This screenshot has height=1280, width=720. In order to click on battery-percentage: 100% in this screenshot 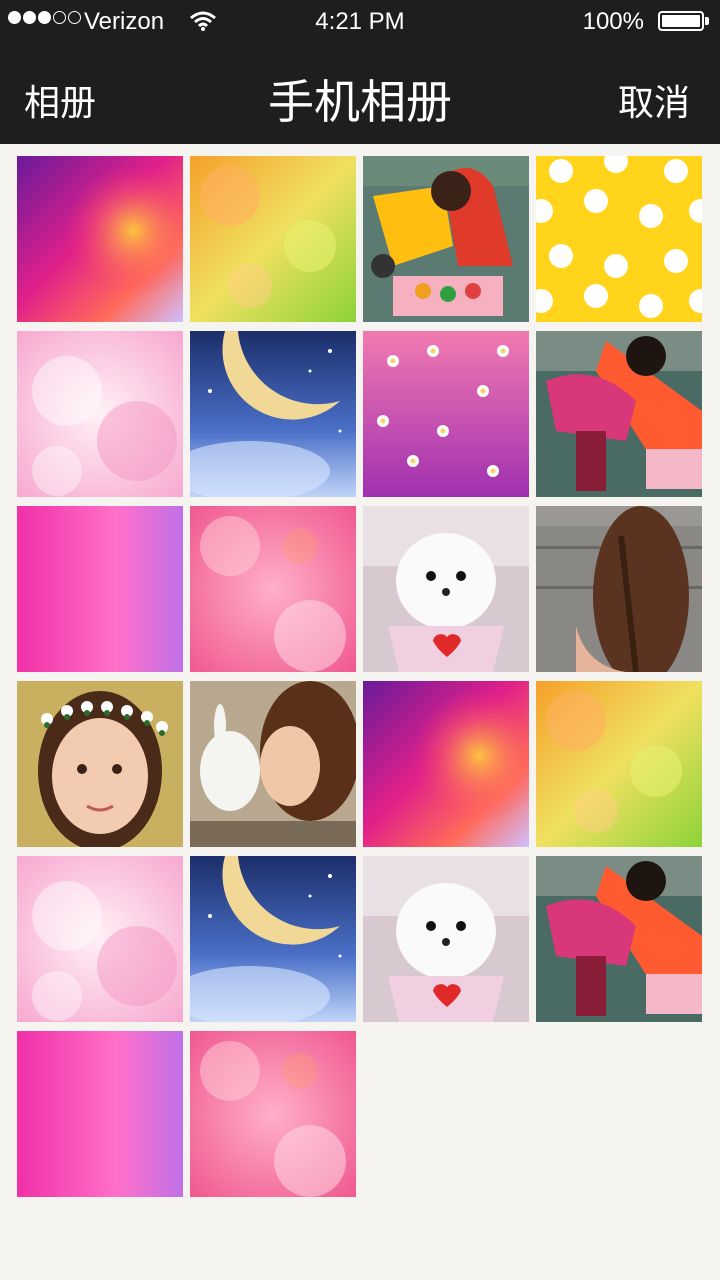, I will do `click(613, 21)`.